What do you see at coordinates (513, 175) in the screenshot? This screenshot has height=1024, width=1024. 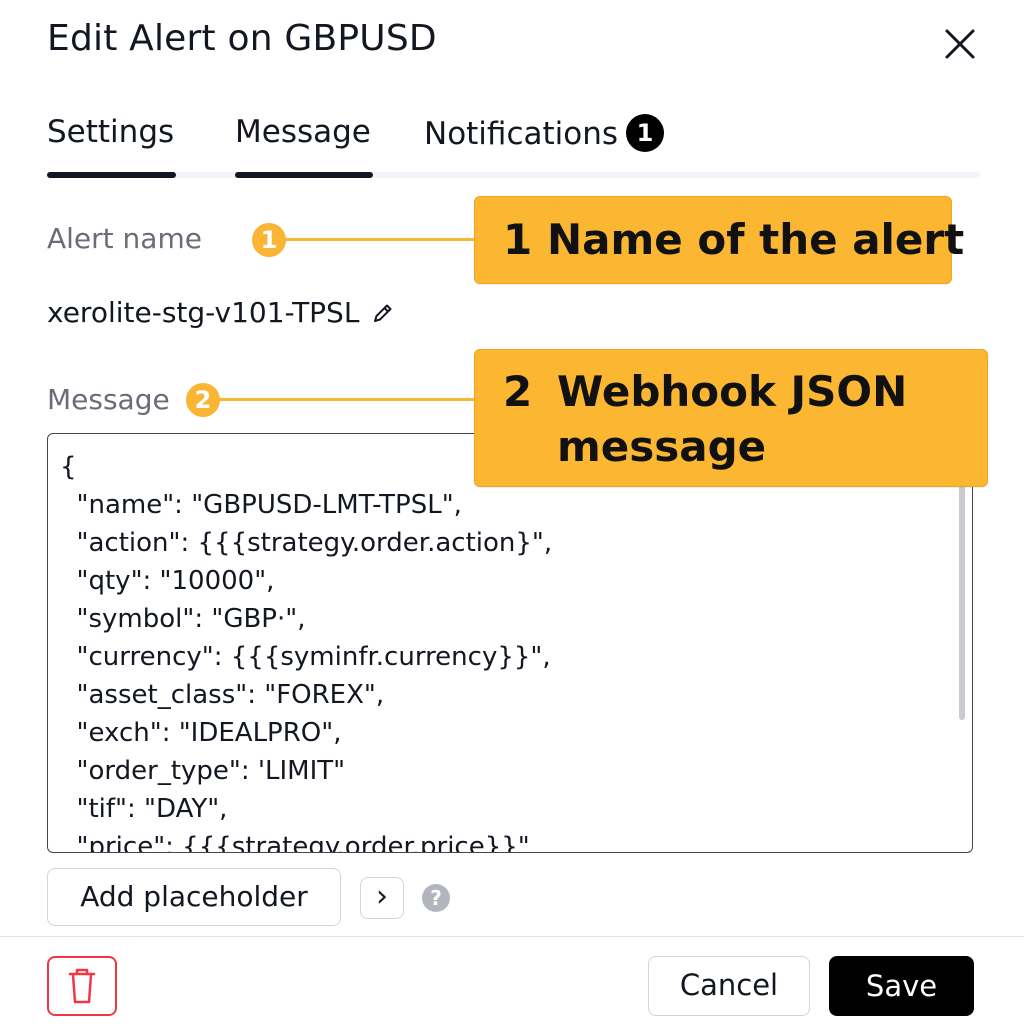 I see `tabs-track` at bounding box center [513, 175].